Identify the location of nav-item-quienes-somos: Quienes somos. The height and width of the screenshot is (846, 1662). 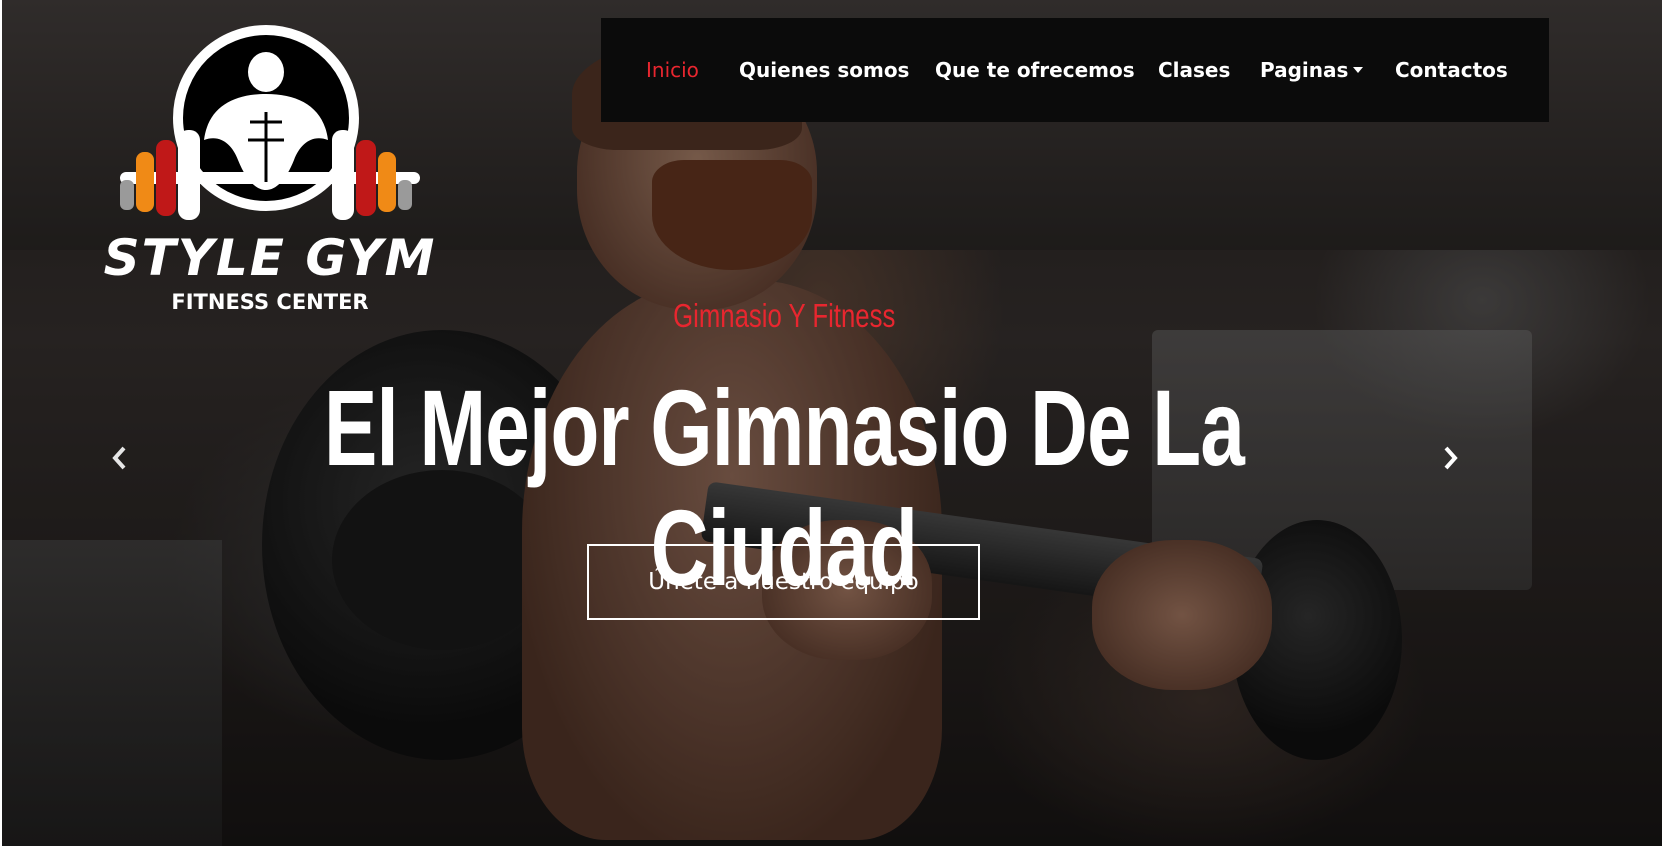
(824, 70).